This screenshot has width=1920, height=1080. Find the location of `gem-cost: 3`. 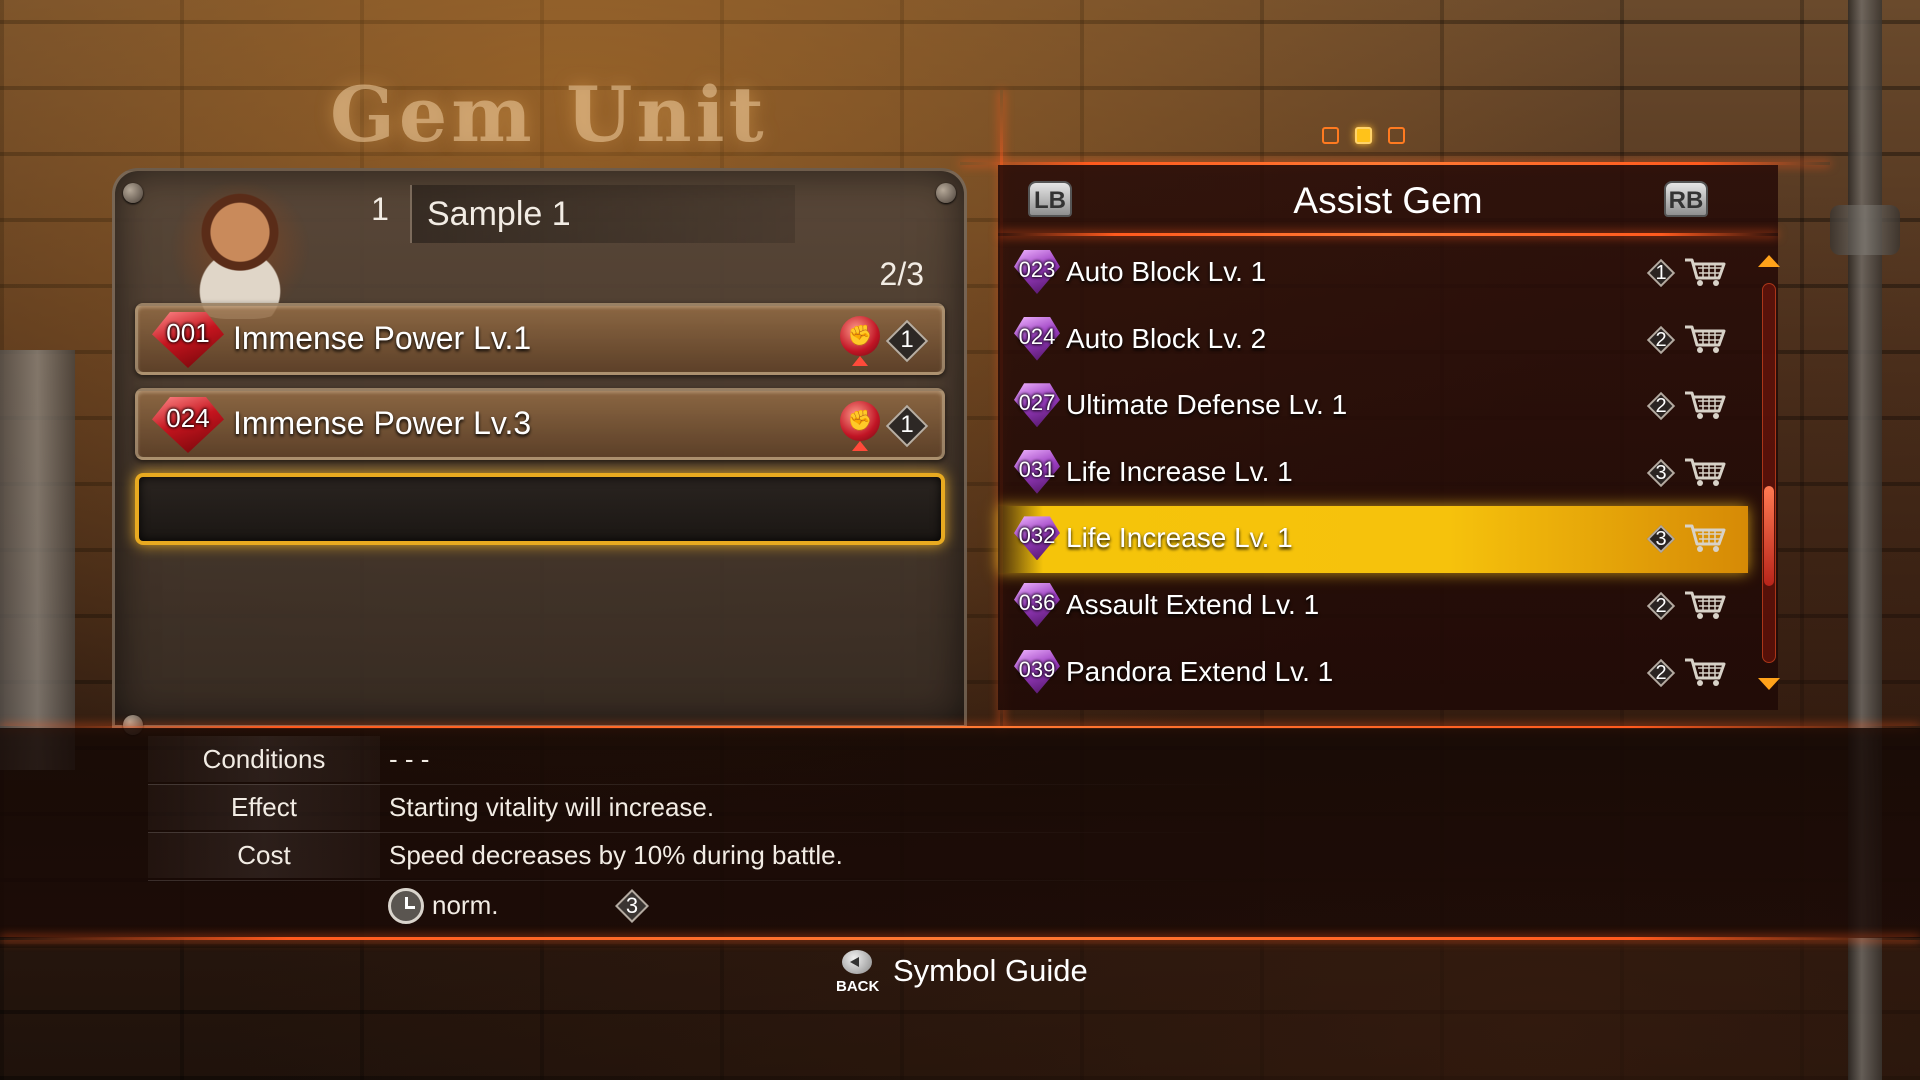

gem-cost: 3 is located at coordinates (1661, 472).